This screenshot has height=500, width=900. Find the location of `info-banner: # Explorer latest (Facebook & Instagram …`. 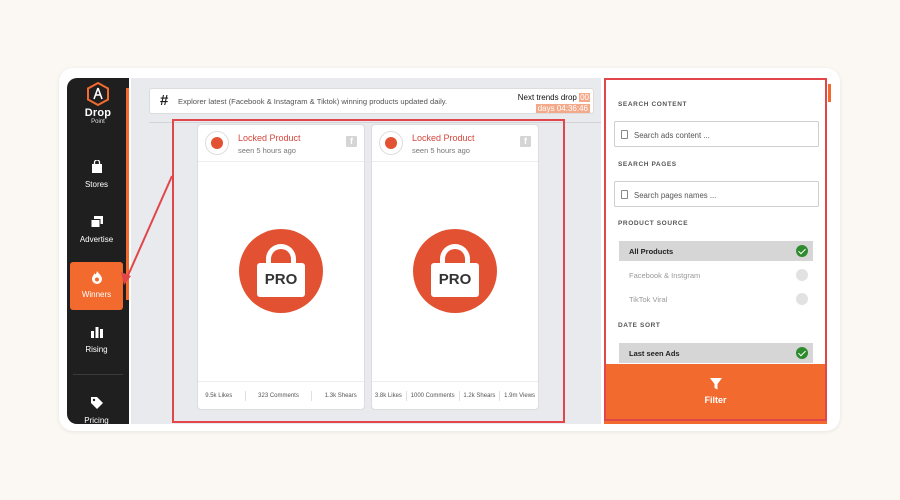

info-banner: # Explorer latest (Facebook & Instagram … is located at coordinates (371, 101).